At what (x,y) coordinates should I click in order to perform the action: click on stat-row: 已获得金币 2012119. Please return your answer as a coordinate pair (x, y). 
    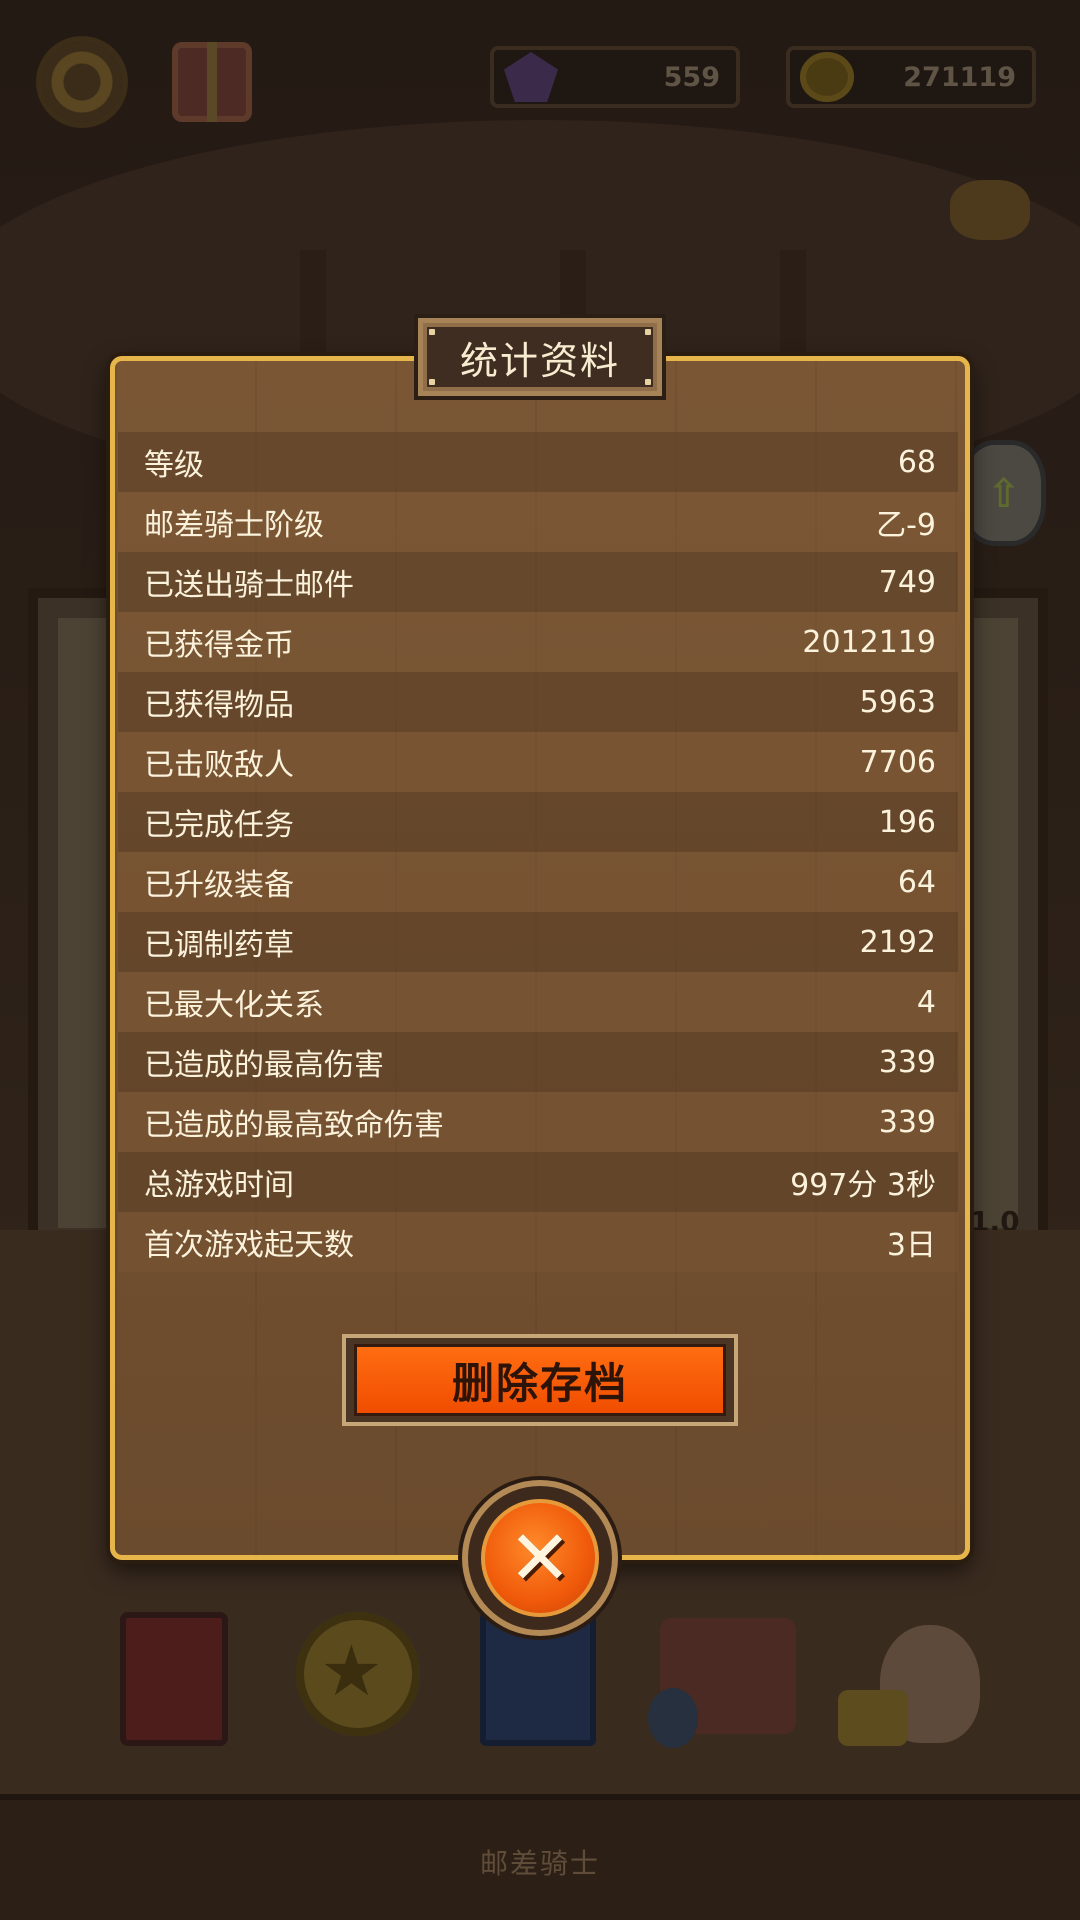
    Looking at the image, I should click on (538, 642).